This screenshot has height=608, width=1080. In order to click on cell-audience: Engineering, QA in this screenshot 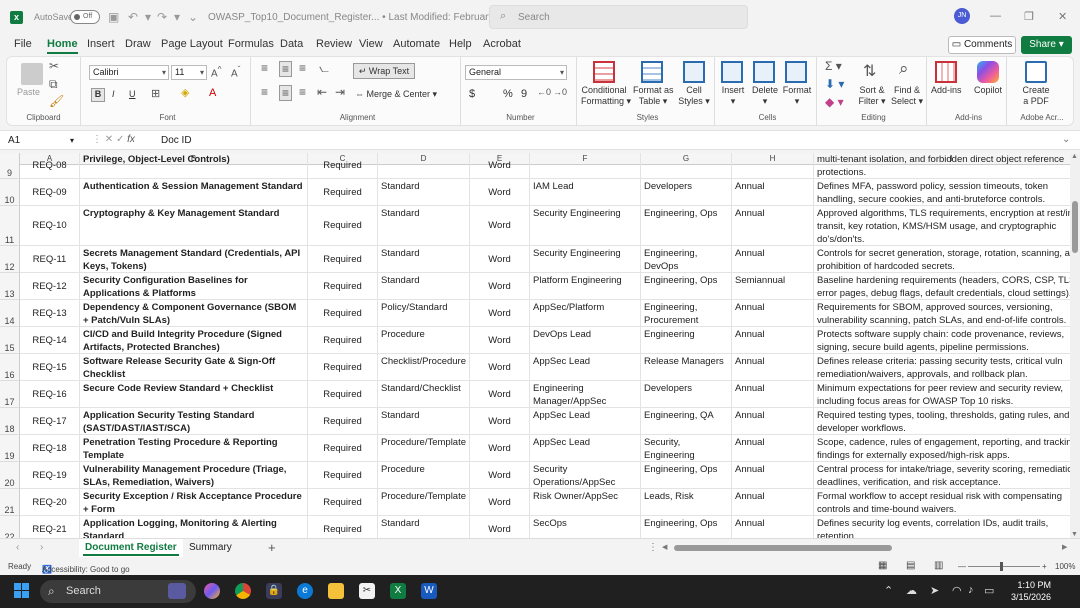, I will do `click(686, 421)`.